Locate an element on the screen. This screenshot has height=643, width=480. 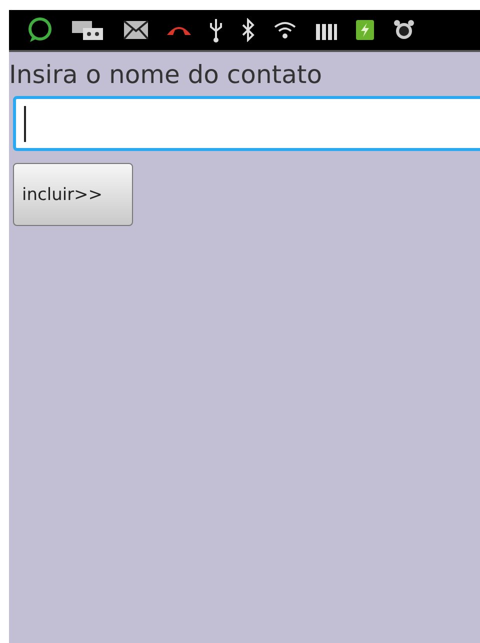
input-field is located at coordinates (246, 123).